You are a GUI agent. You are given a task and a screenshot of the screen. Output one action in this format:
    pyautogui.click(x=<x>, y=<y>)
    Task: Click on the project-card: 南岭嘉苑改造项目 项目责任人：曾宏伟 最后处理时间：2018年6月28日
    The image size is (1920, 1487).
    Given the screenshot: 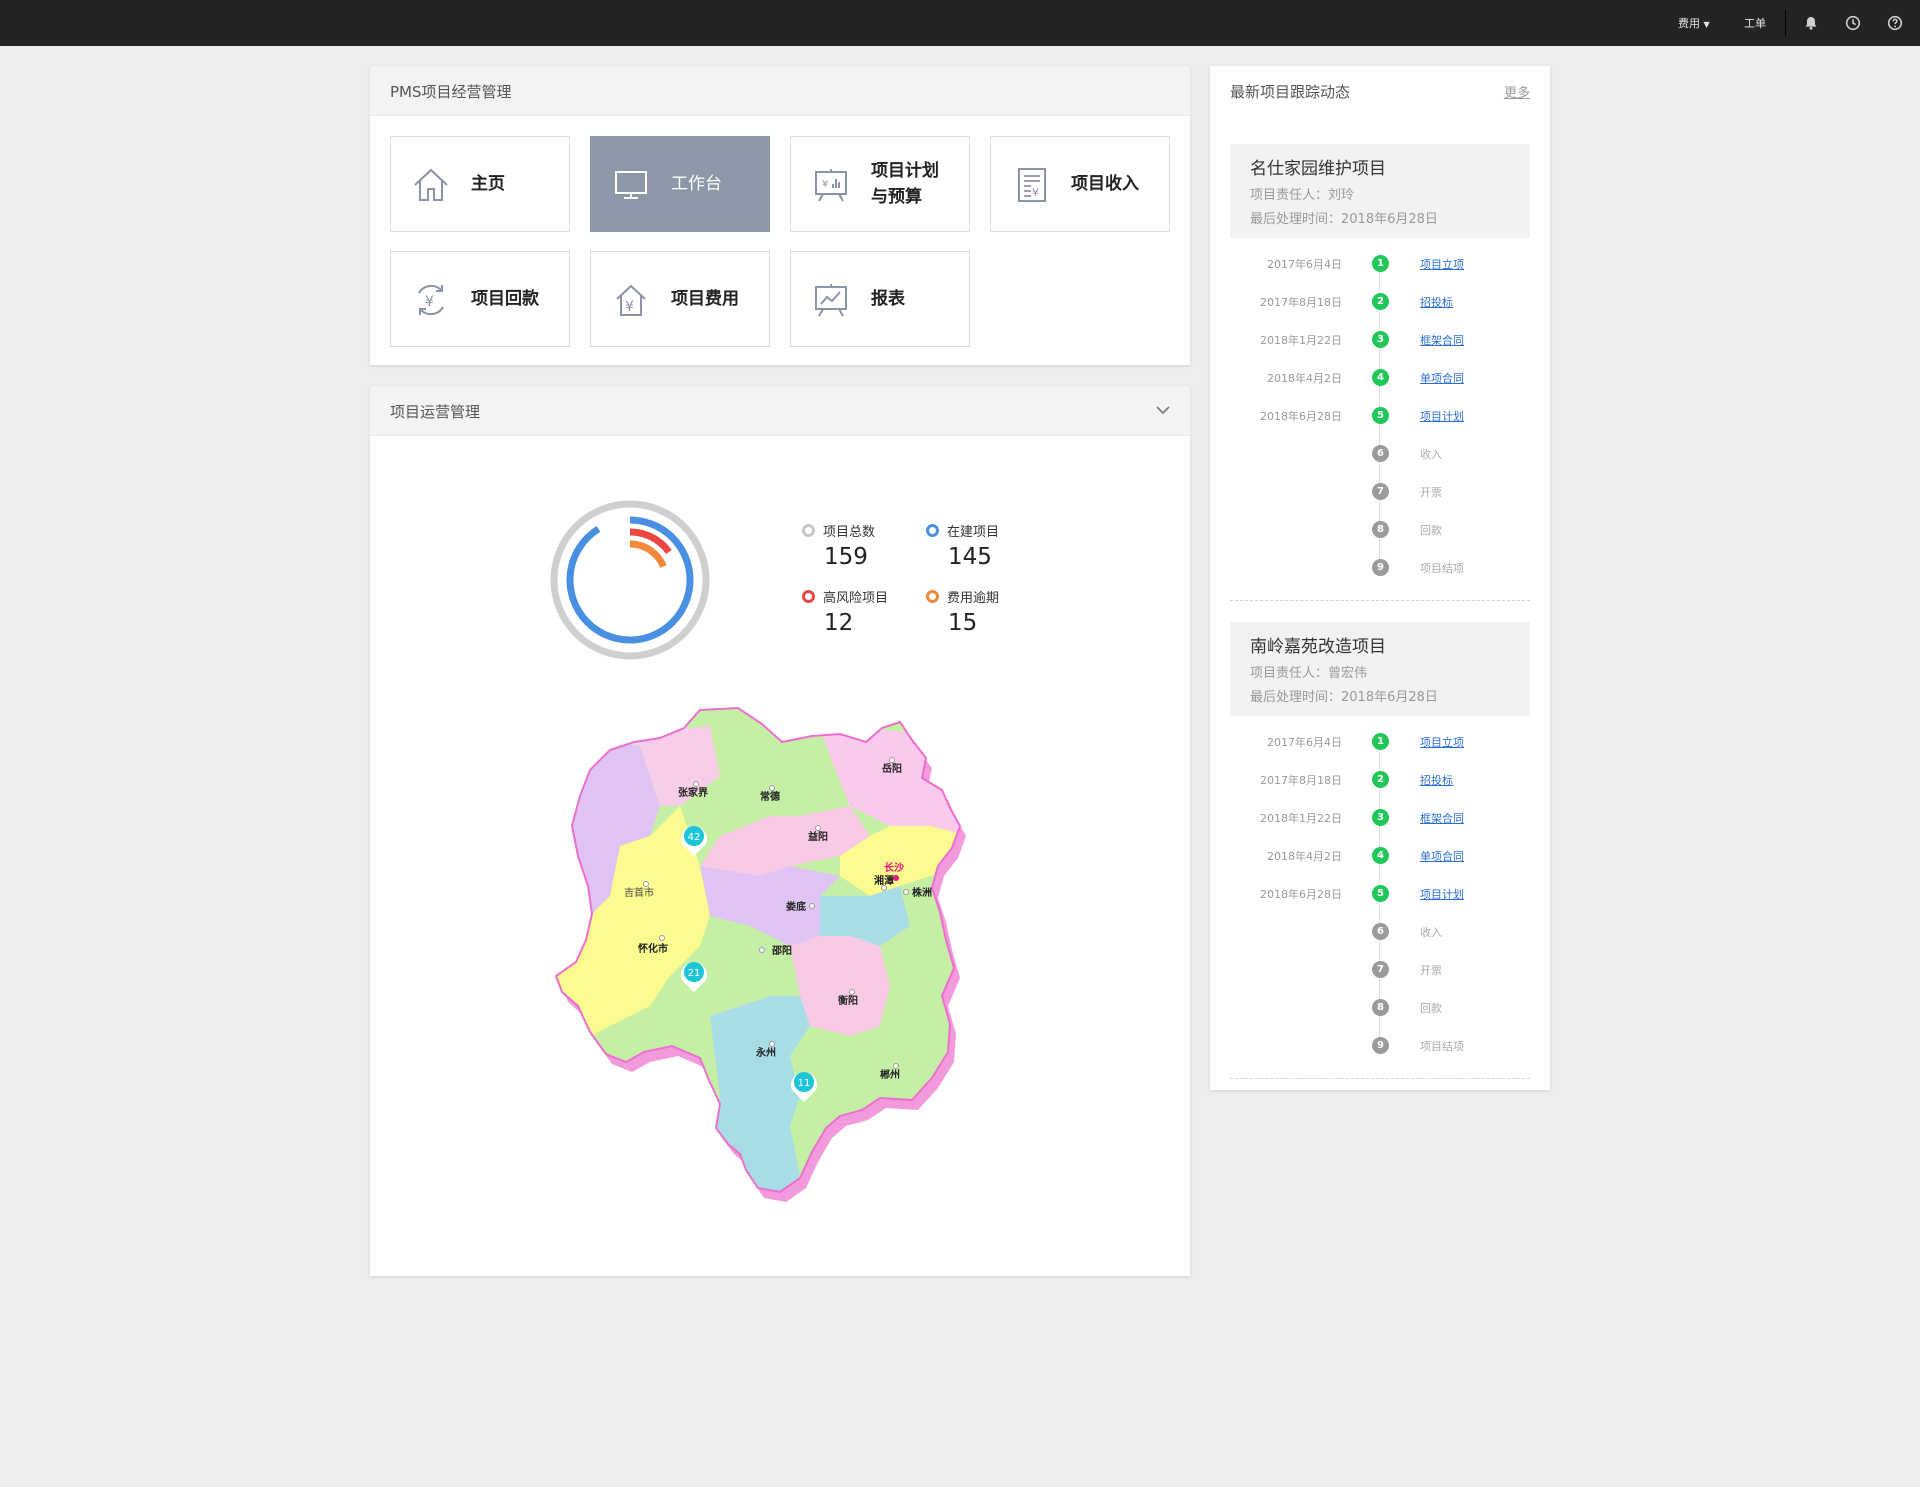 What is the action you would take?
    pyautogui.click(x=1380, y=669)
    